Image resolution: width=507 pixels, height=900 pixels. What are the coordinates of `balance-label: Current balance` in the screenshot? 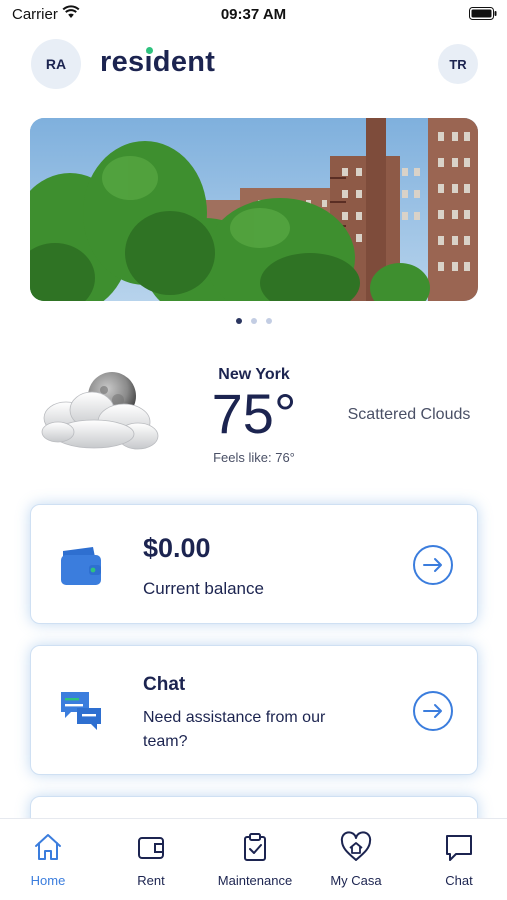 It's located at (203, 588).